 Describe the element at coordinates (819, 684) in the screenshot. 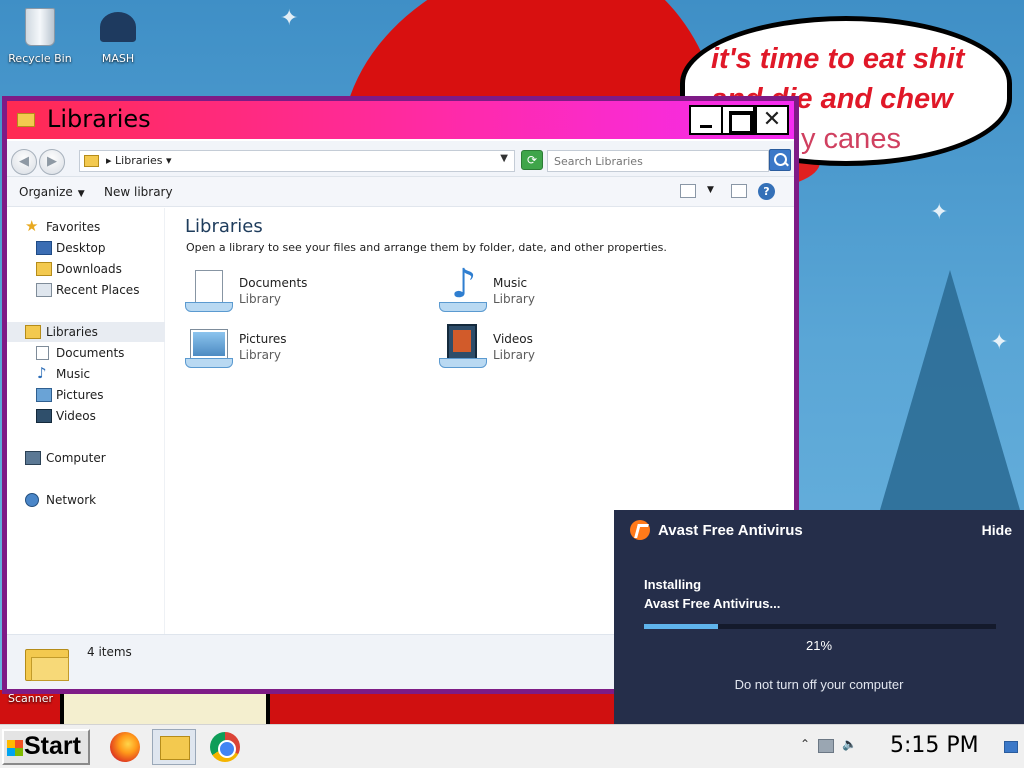

I see `install-warning-note: Do not turn off your computer` at that location.